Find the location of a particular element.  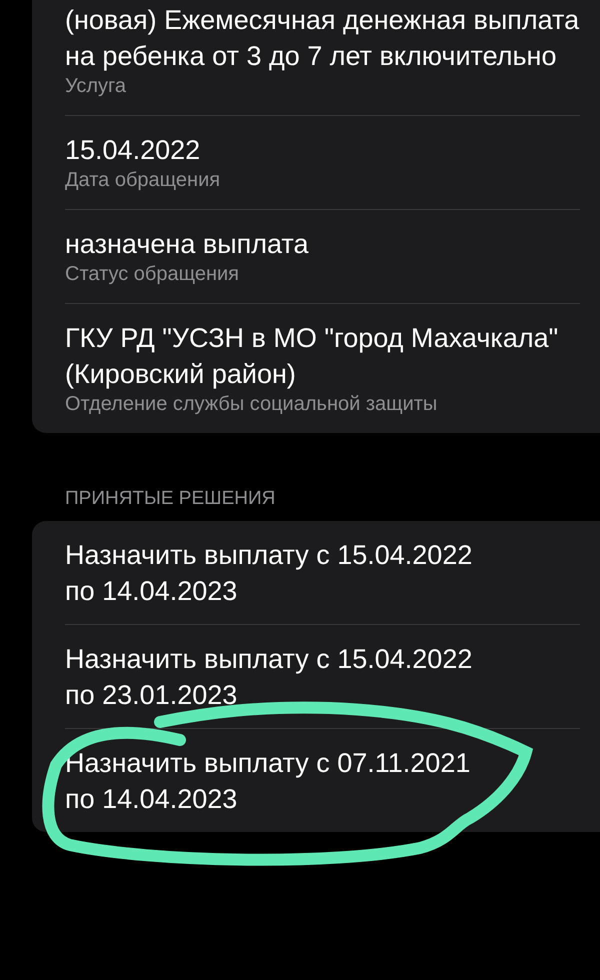

detail-label: Отделение службы социальной защиты is located at coordinates (251, 404).